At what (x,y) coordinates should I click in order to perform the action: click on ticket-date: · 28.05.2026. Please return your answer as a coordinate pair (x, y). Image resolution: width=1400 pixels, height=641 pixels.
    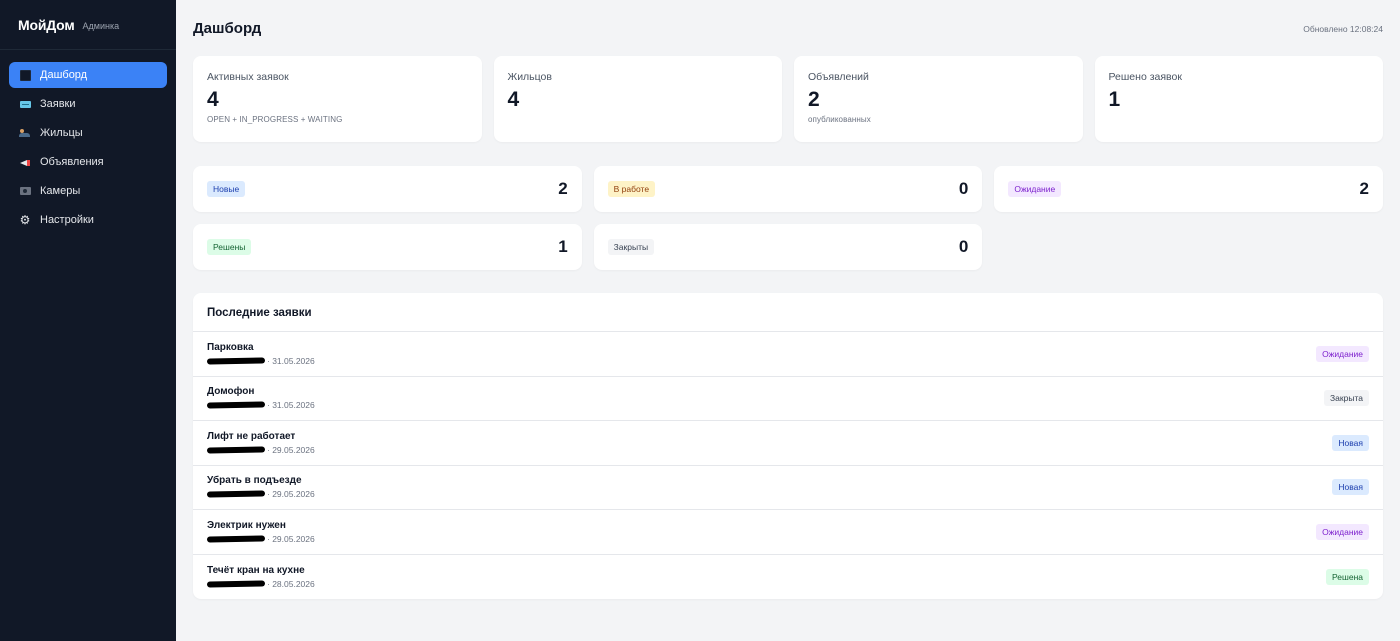
    Looking at the image, I should click on (291, 583).